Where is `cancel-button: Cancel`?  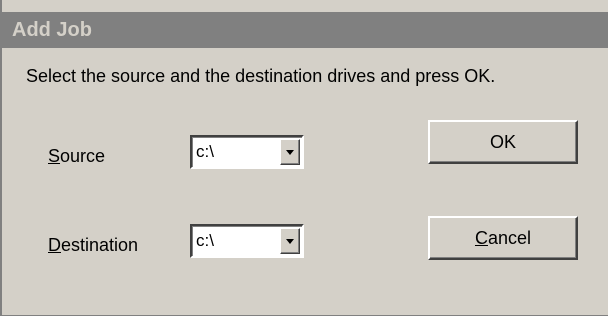
cancel-button: Cancel is located at coordinates (503, 238).